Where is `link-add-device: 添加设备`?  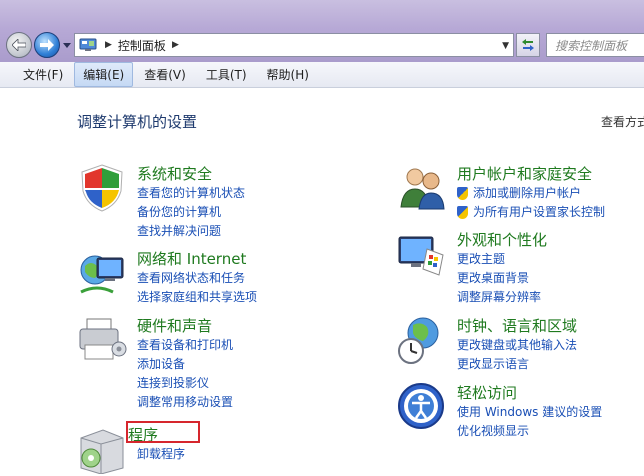
link-add-device: 添加设备 is located at coordinates (185, 364).